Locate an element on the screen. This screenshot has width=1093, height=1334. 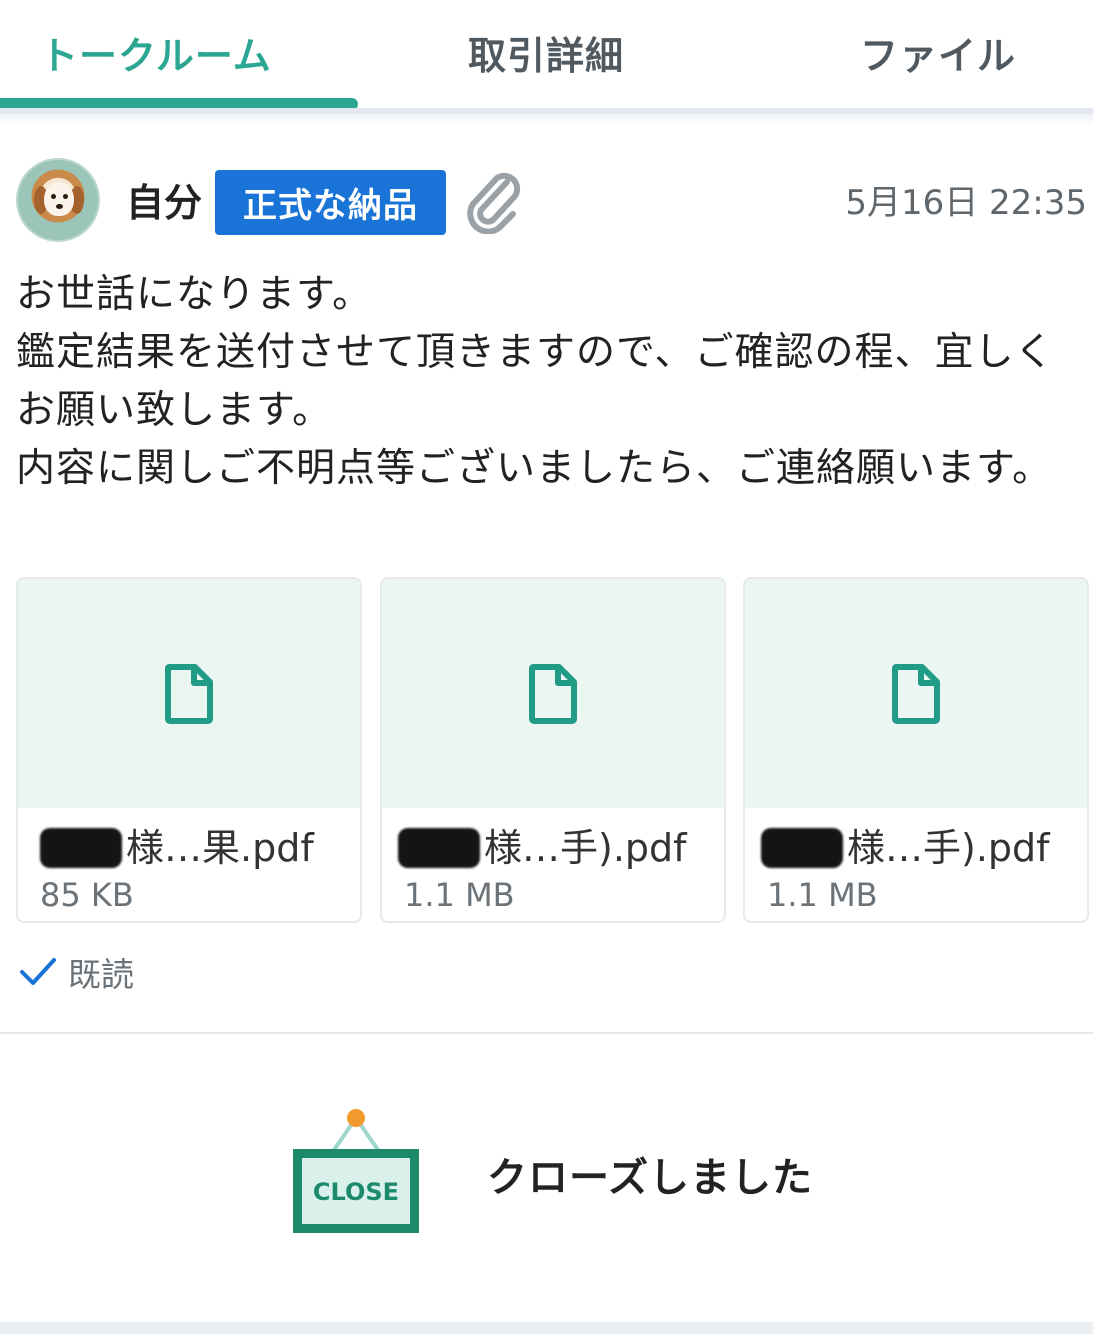
attachment-card: 様…果.pdf 85 KB is located at coordinates (189, 750).